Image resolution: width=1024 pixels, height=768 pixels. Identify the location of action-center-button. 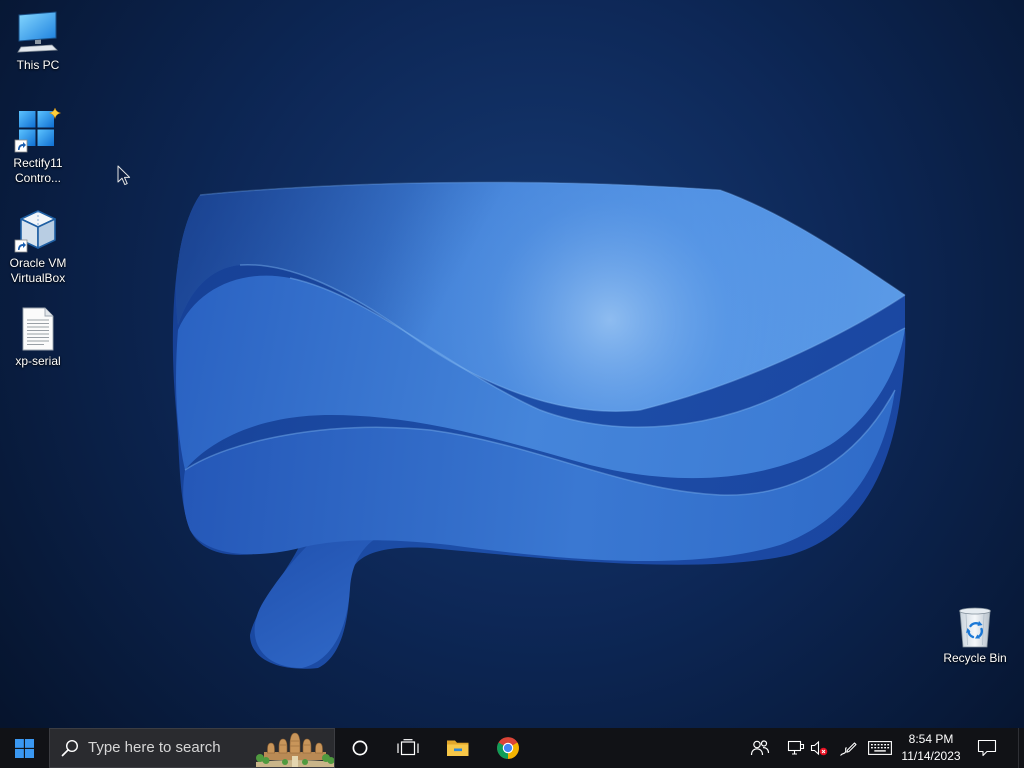
(987, 748).